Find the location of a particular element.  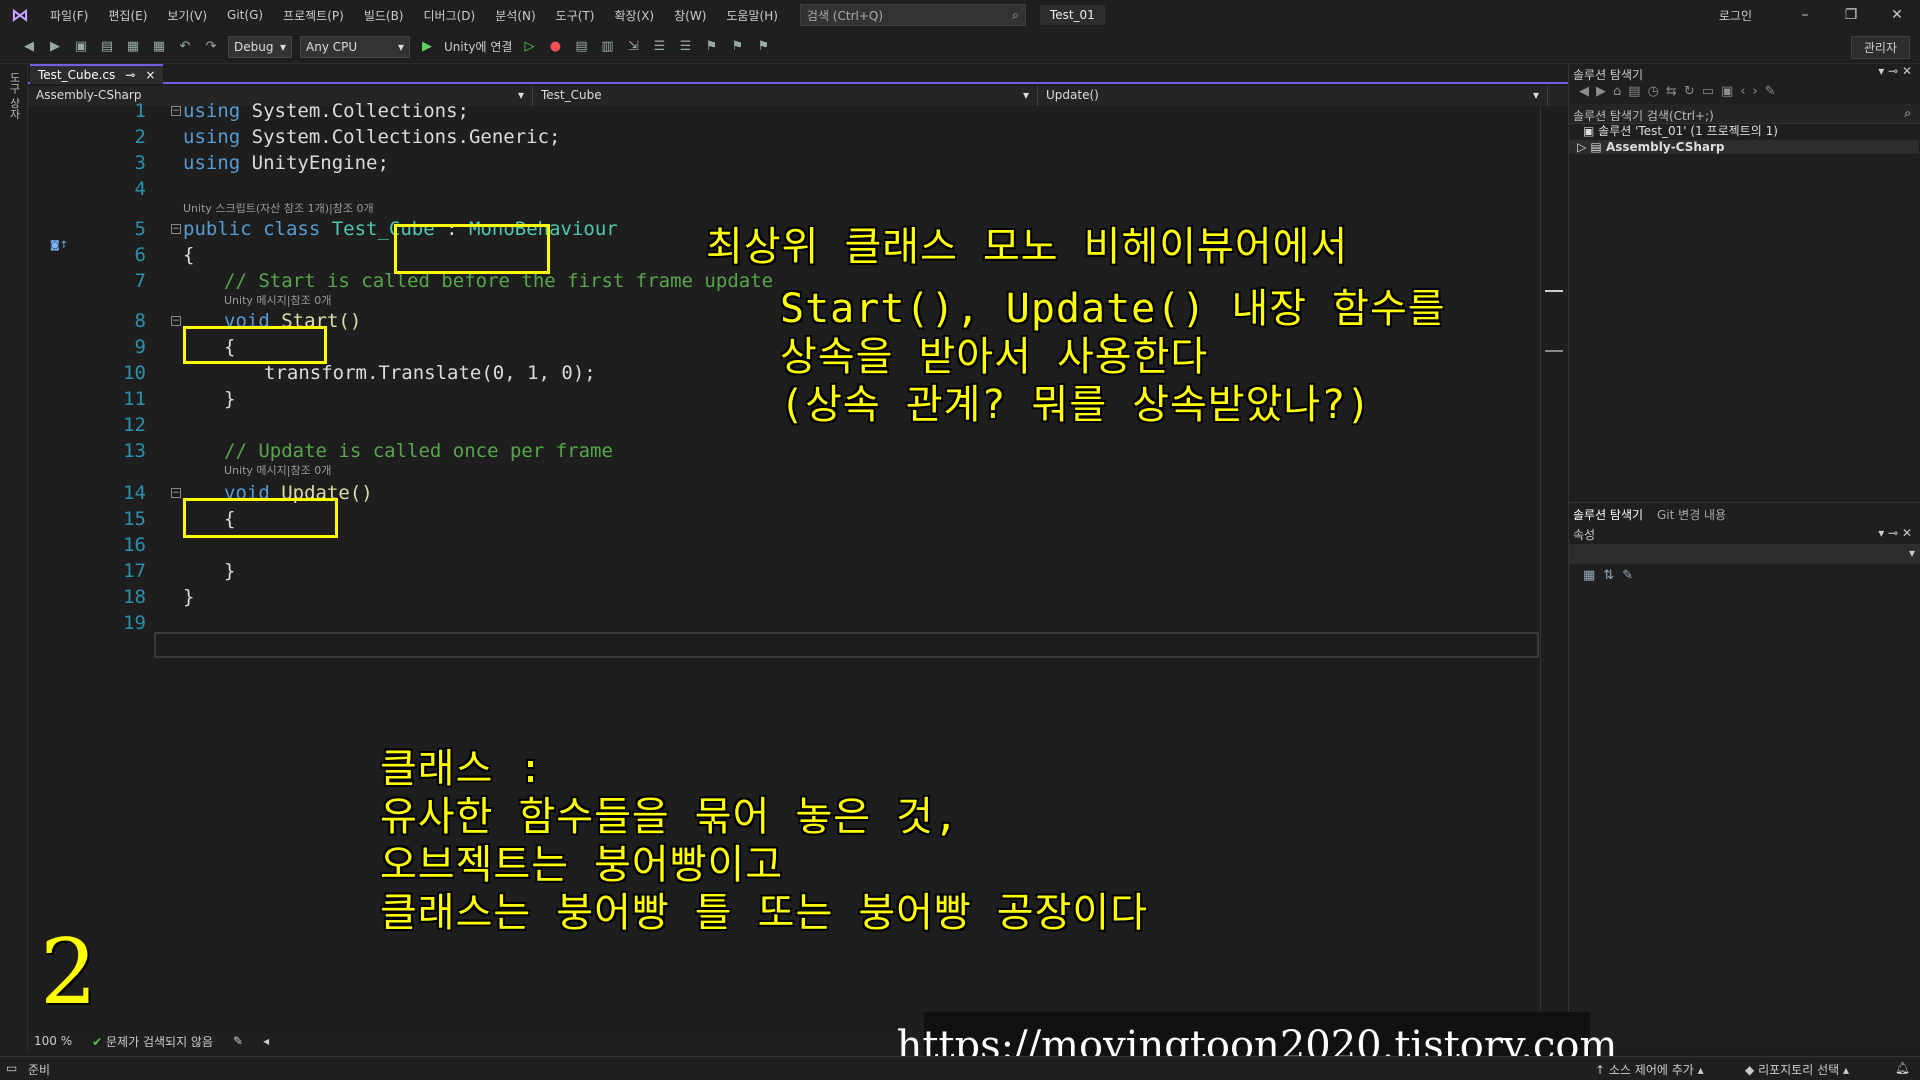

admin-button: 관리자 is located at coordinates (1880, 47).